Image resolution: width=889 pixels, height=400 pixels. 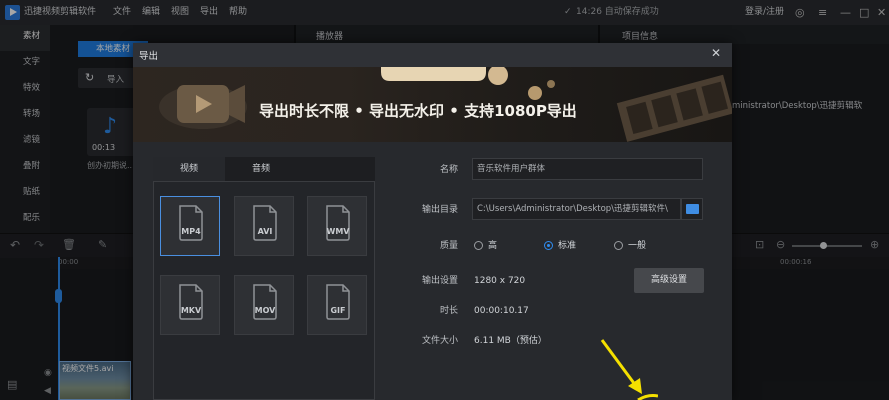 What do you see at coordinates (261, 169) in the screenshot?
I see `tab-audio: 音频` at bounding box center [261, 169].